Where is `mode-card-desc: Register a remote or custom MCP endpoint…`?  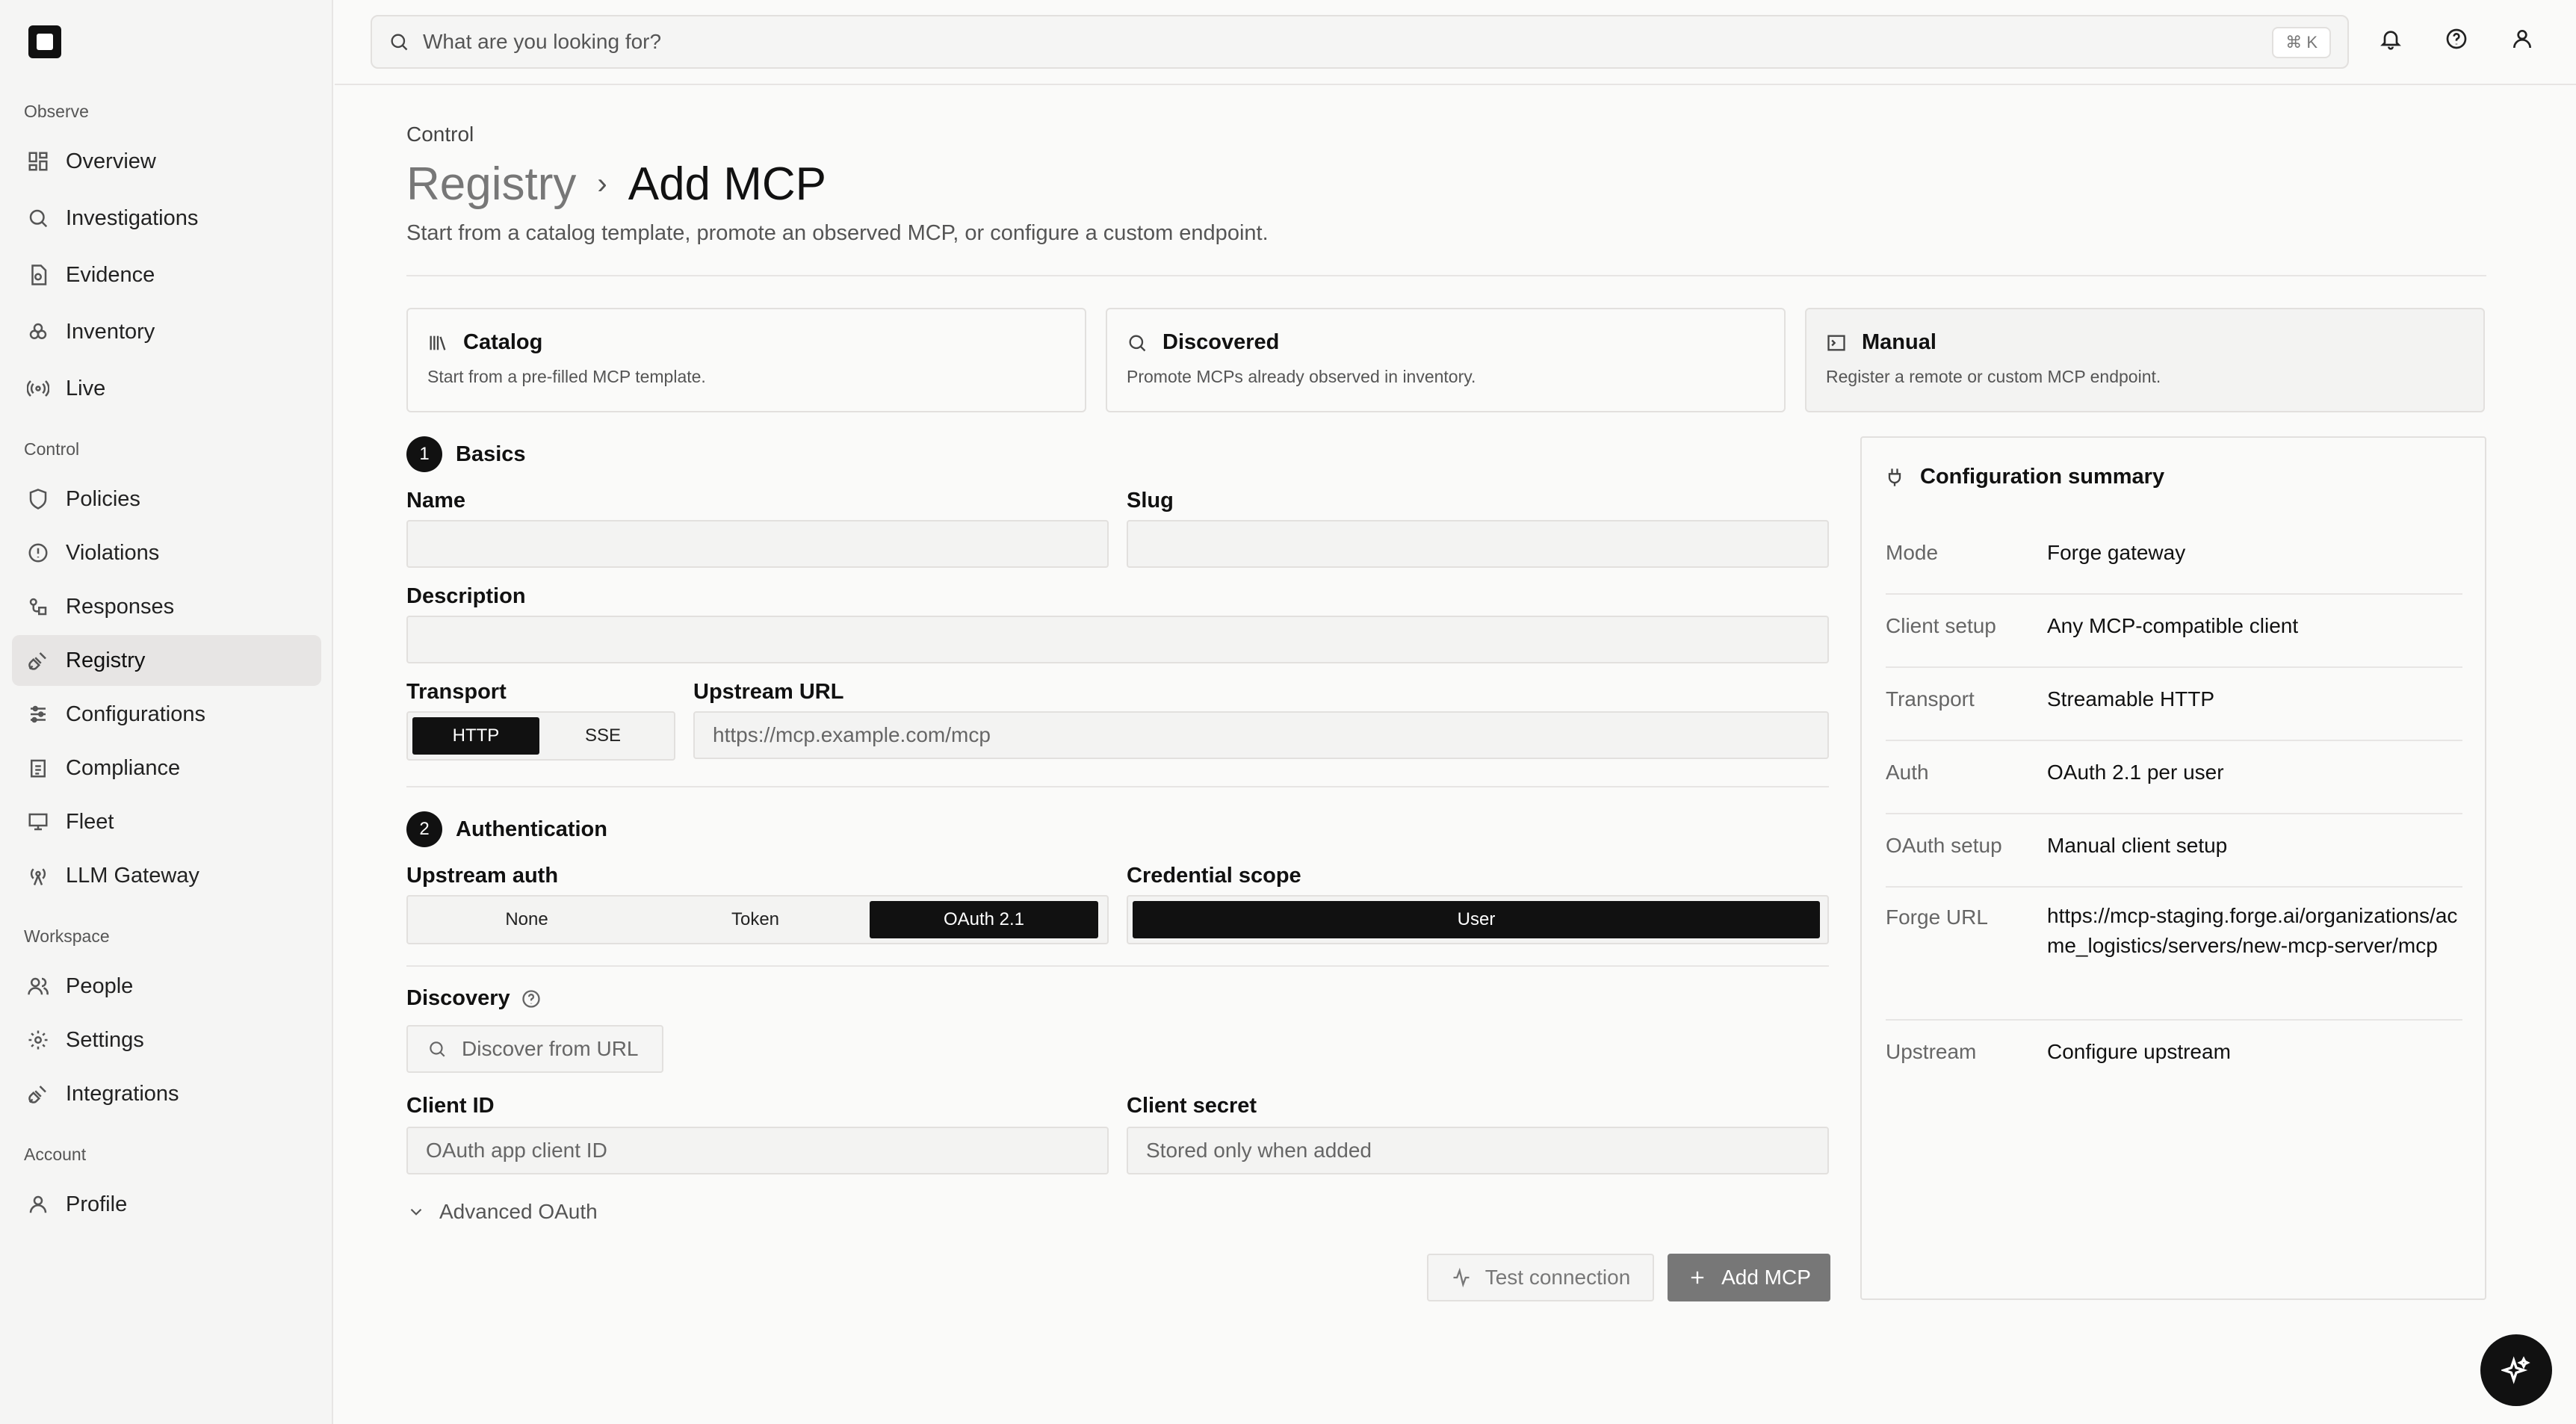 mode-card-desc: Register a remote or custom MCP endpoint… is located at coordinates (1993, 376).